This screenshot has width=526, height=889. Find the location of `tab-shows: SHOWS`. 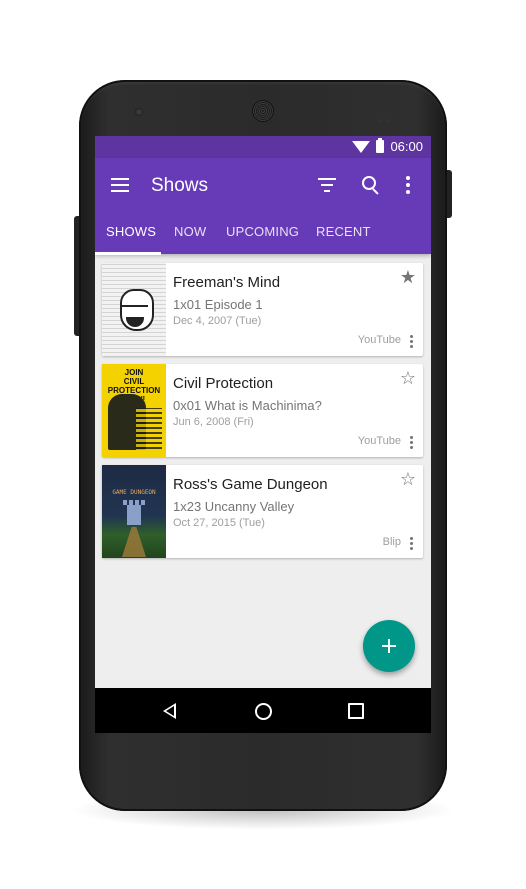

tab-shows: SHOWS is located at coordinates (131, 239).